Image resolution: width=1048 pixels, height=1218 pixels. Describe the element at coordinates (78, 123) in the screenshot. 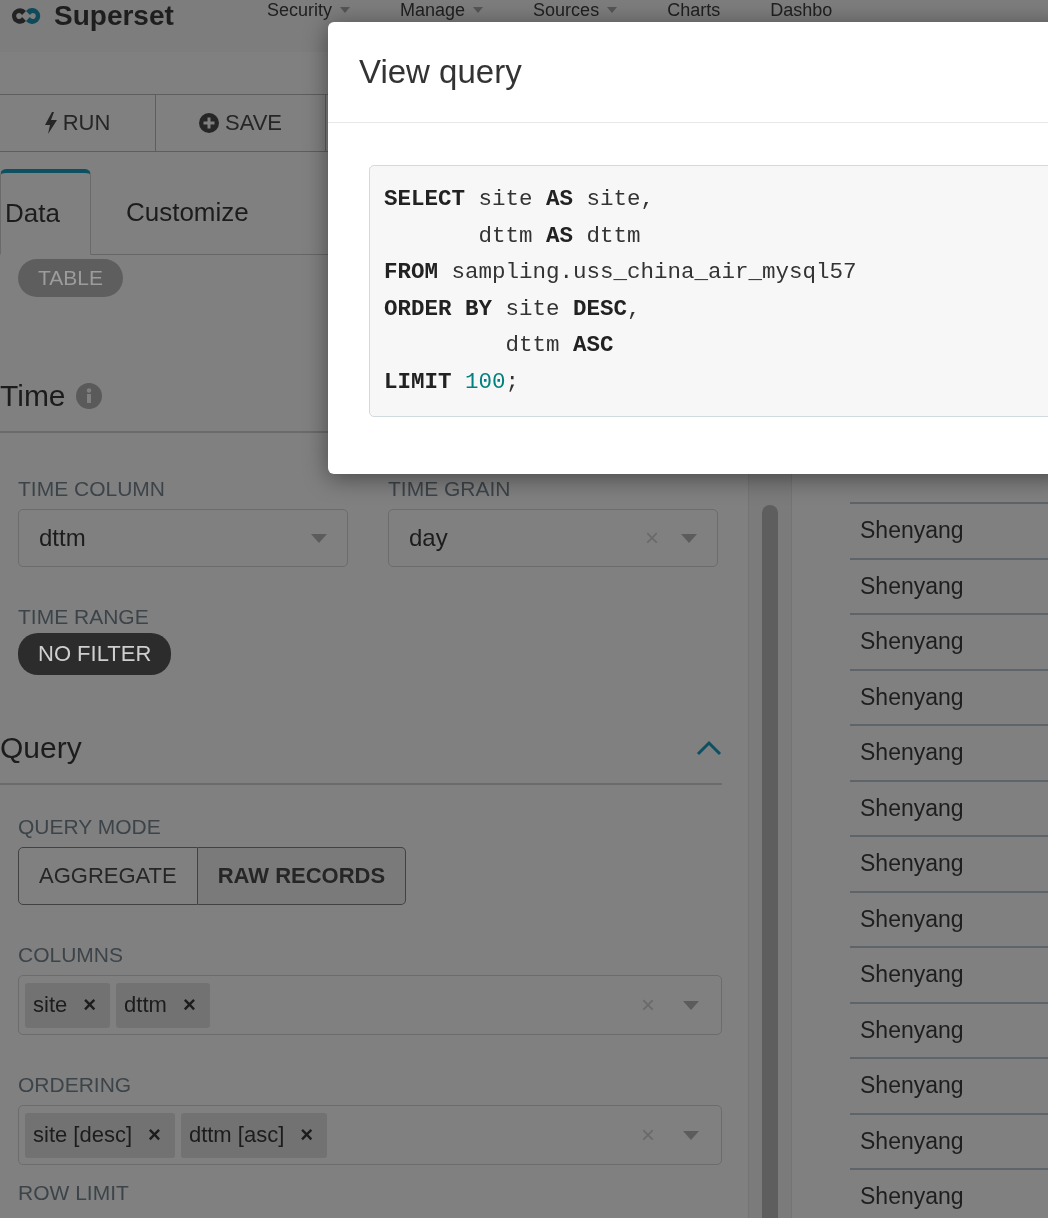

I see `run-button: RUN` at that location.